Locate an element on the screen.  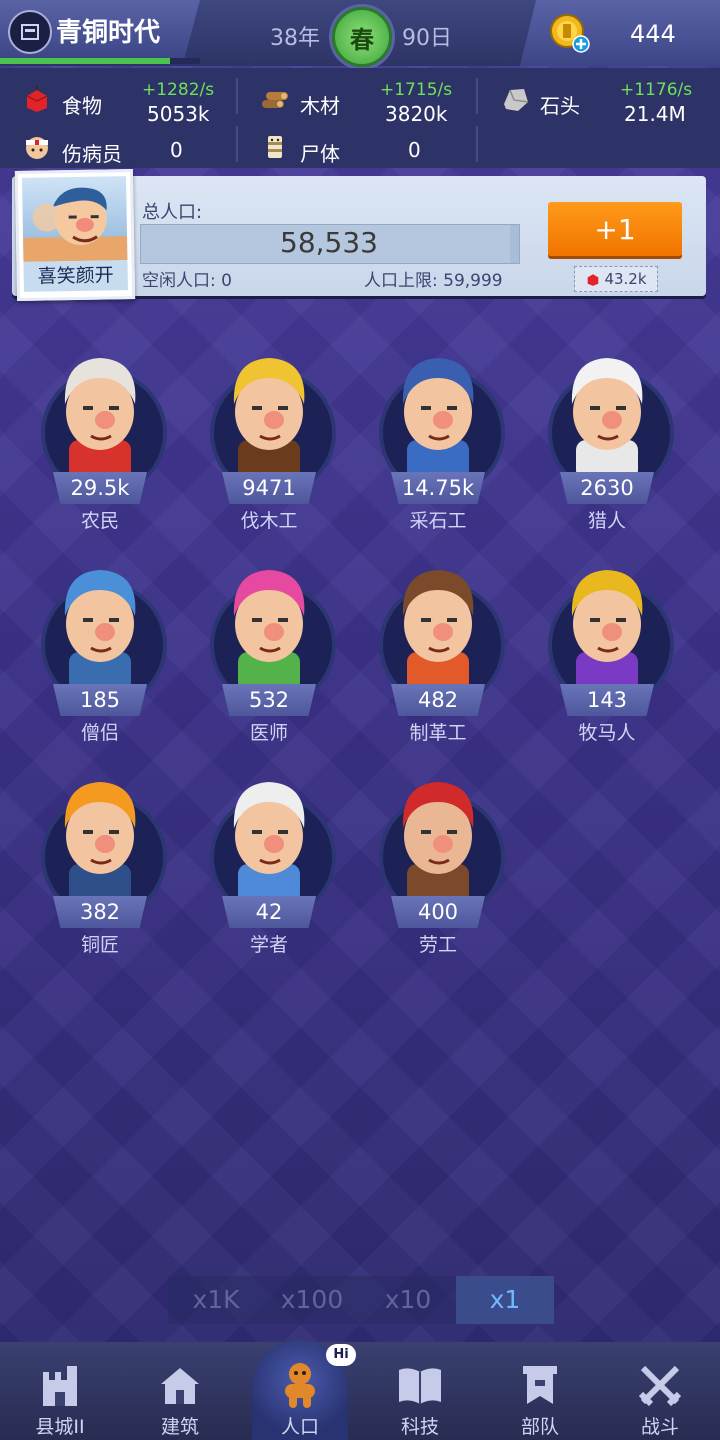
multiplier-x100: x100 is located at coordinates (312, 1300).